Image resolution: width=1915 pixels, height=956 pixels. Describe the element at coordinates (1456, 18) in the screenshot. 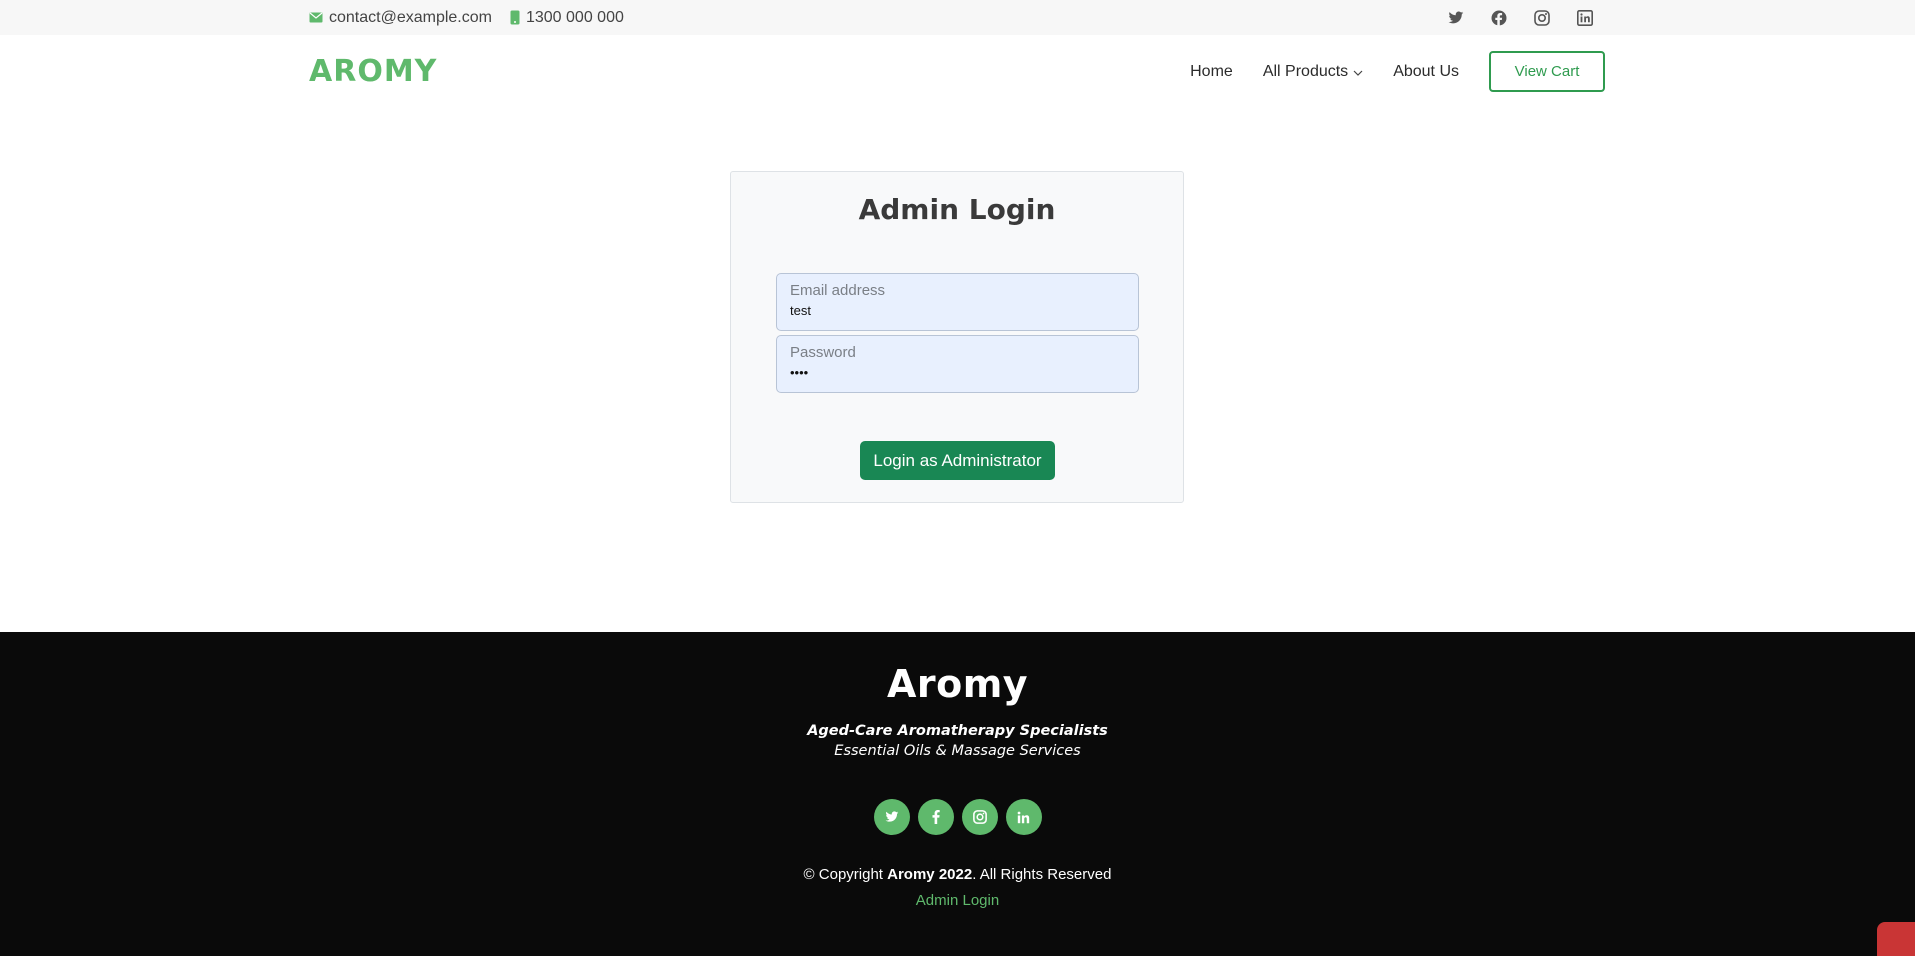

I see `twitter-icon` at that location.